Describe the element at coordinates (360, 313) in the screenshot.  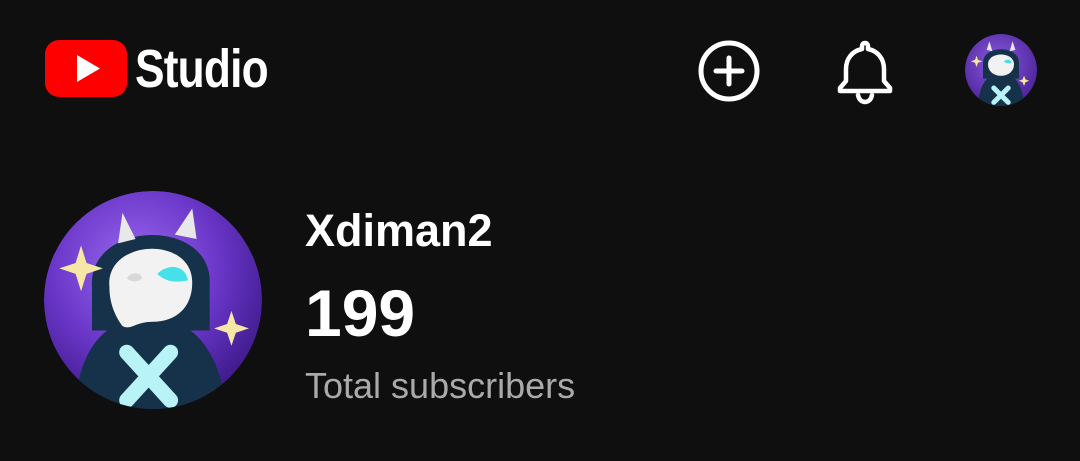
I see `subscriber-count: 199` at that location.